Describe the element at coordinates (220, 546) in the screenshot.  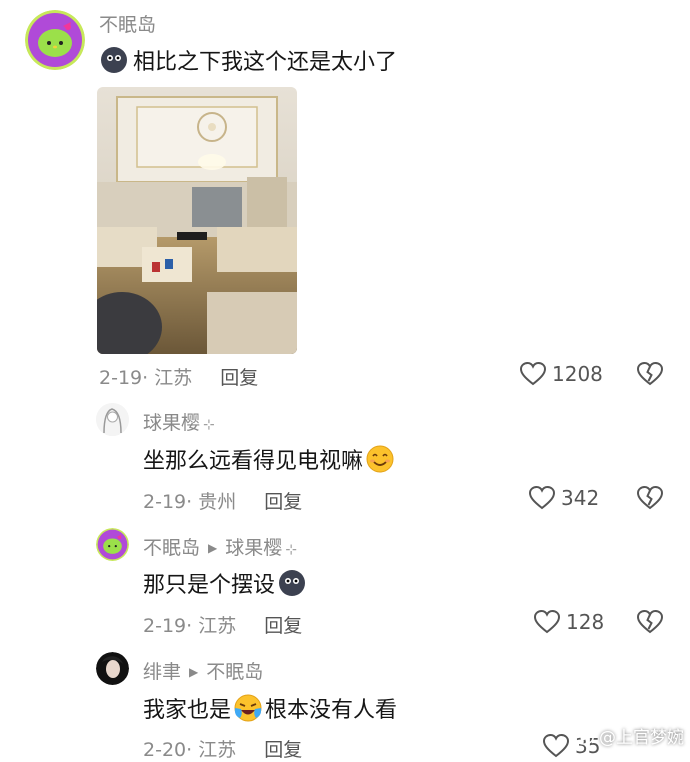
I see `comment-username: 不眠岛 ▶ 球果樱 ⊹` at that location.